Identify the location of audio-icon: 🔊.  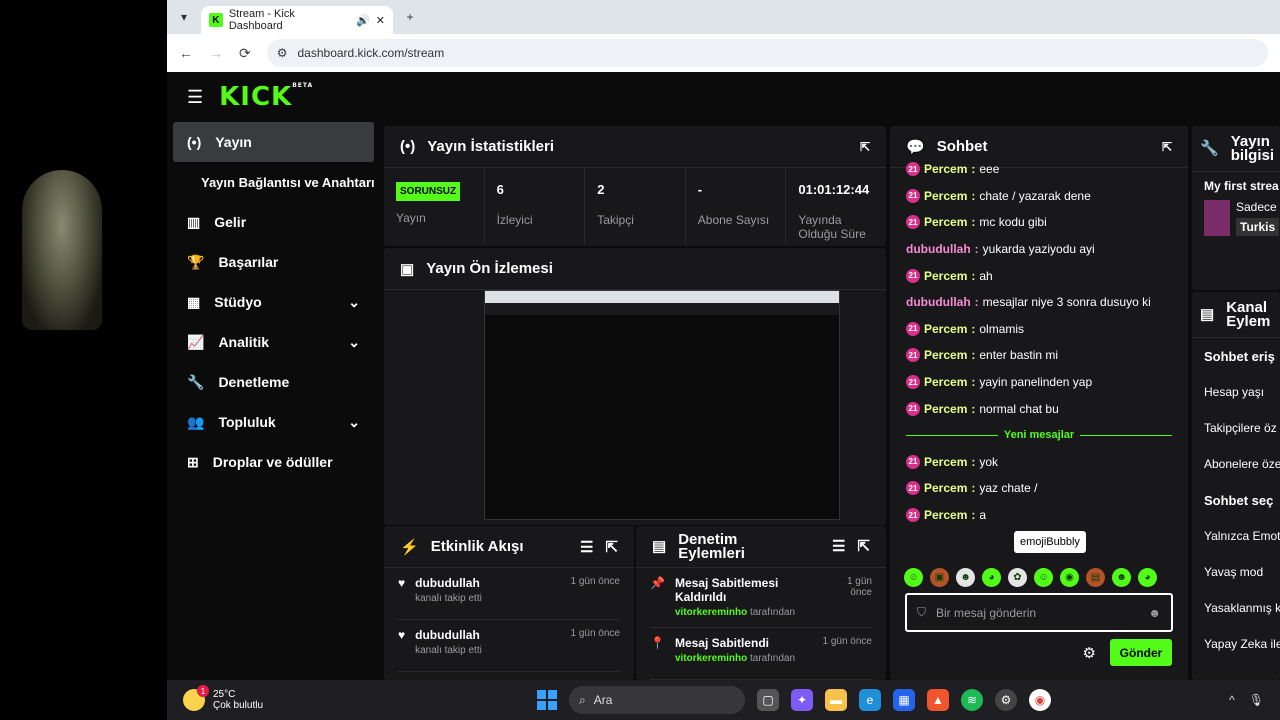
(363, 20).